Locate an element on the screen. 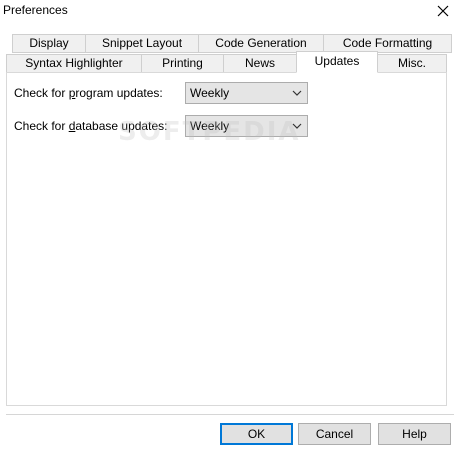  tab-syntax-highlighter: Syntax Highlighter is located at coordinates (74, 63).